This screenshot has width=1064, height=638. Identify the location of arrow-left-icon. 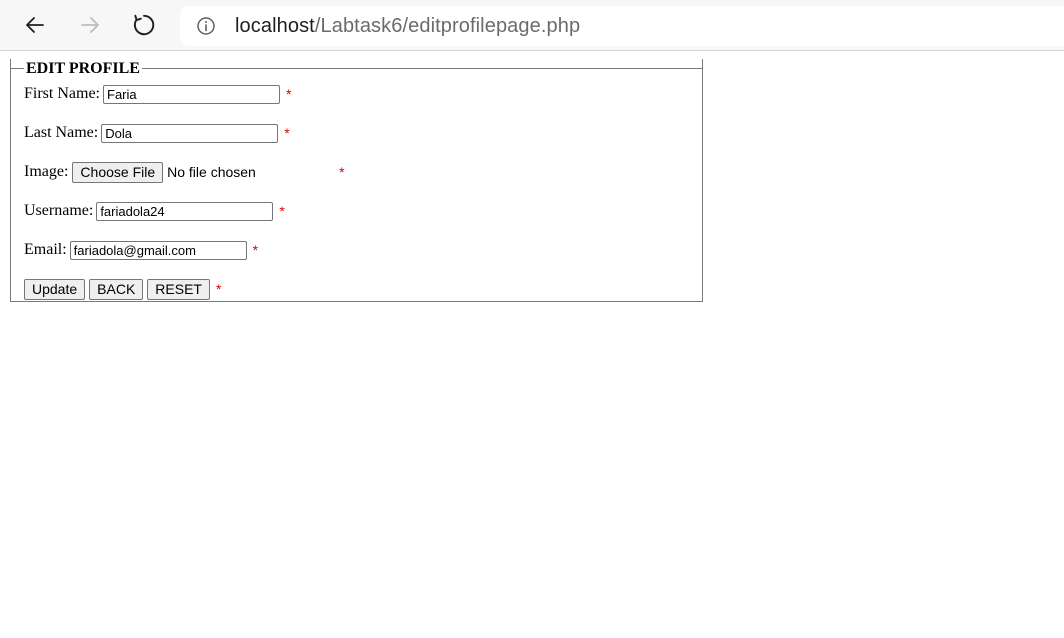
(35, 25).